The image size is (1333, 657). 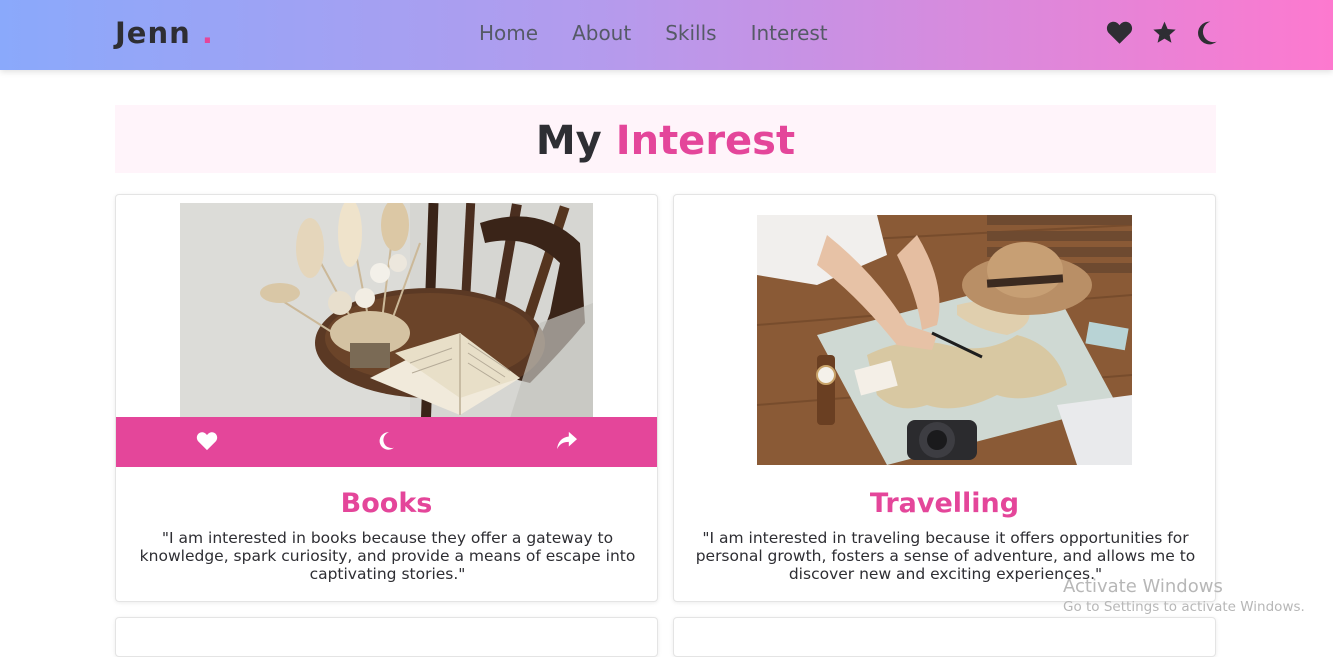 I want to click on header-icons, so click(x=1171, y=35).